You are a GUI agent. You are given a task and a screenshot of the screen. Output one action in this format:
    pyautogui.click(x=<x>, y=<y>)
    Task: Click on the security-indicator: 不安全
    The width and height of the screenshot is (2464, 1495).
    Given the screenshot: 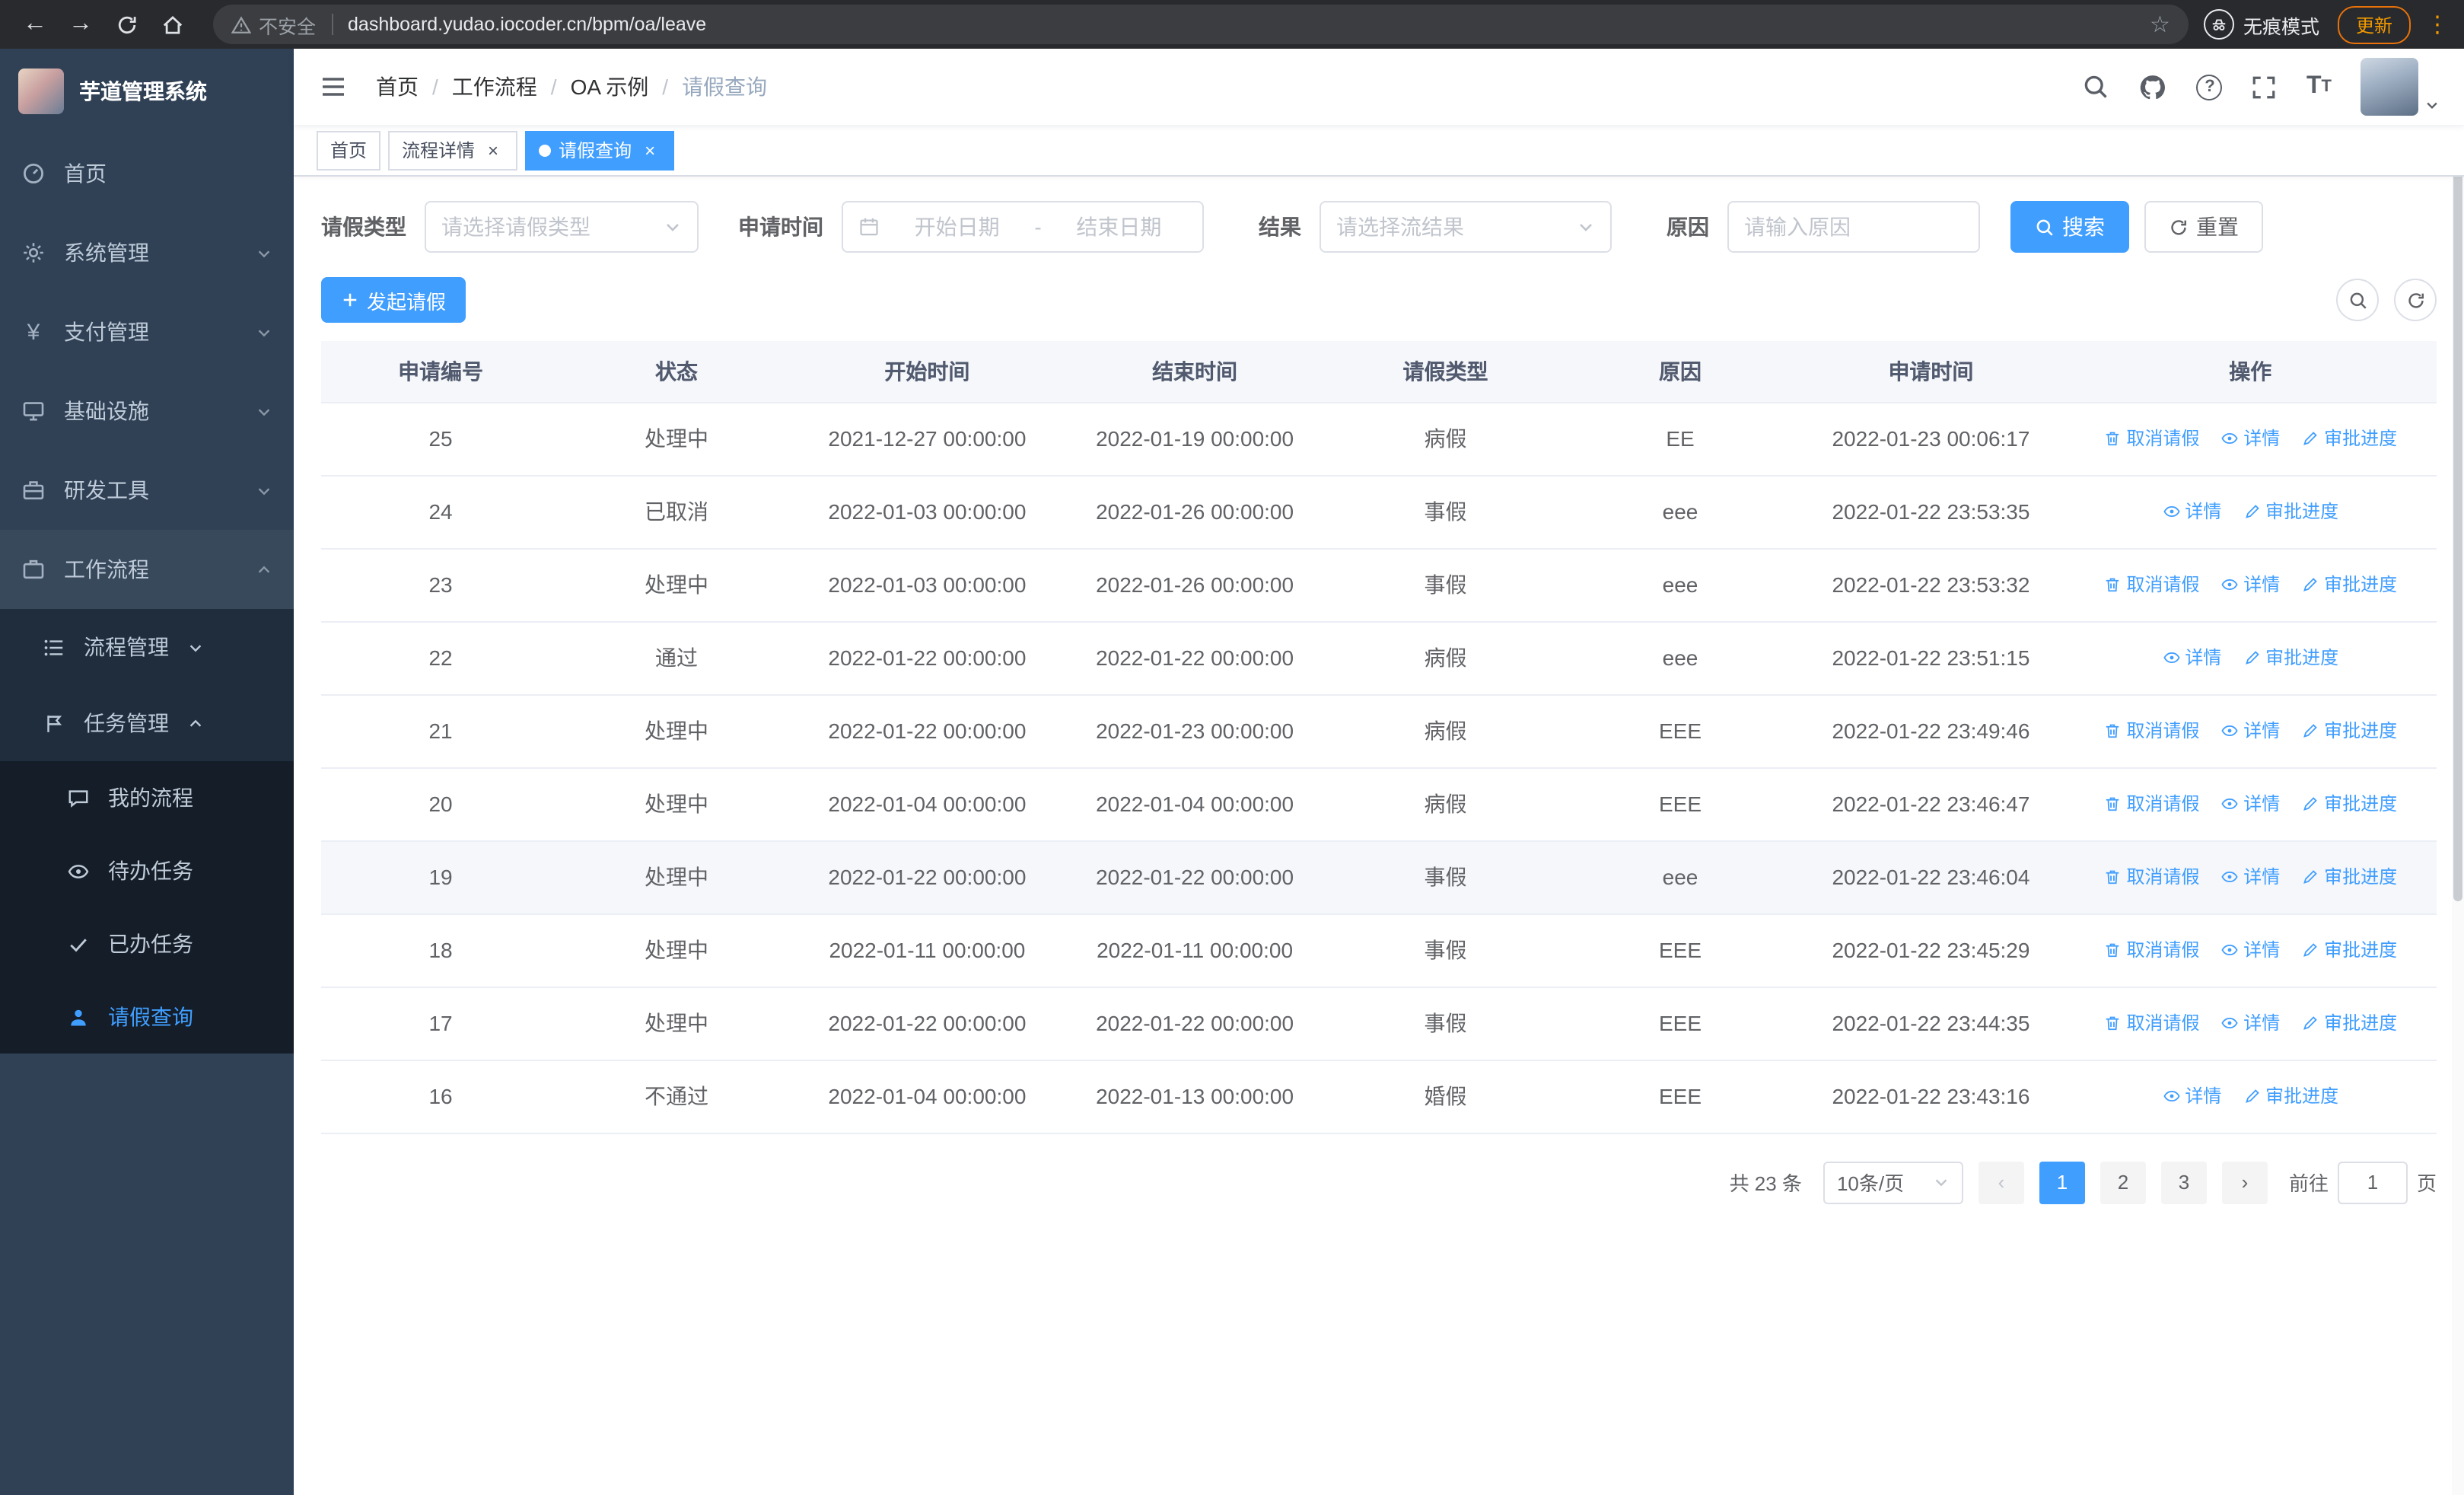 What is the action you would take?
    pyautogui.click(x=273, y=25)
    